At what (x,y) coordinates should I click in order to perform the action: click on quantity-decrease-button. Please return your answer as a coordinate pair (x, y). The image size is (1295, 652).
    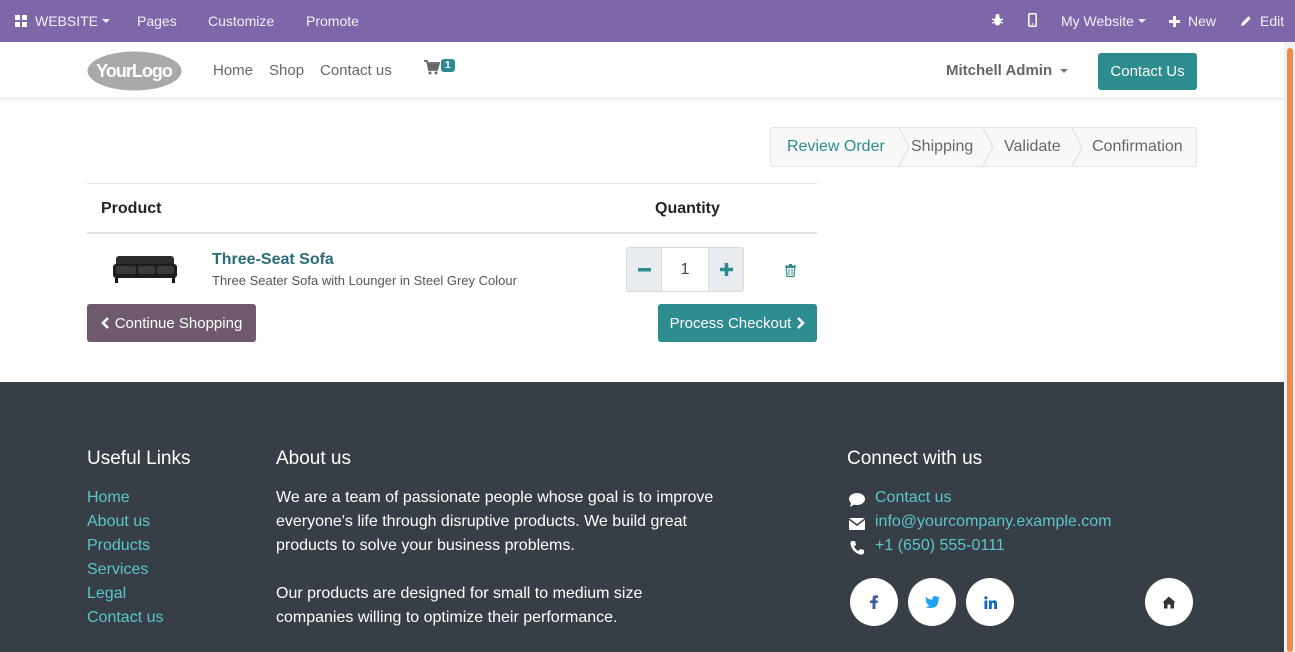
    Looking at the image, I should click on (644, 269).